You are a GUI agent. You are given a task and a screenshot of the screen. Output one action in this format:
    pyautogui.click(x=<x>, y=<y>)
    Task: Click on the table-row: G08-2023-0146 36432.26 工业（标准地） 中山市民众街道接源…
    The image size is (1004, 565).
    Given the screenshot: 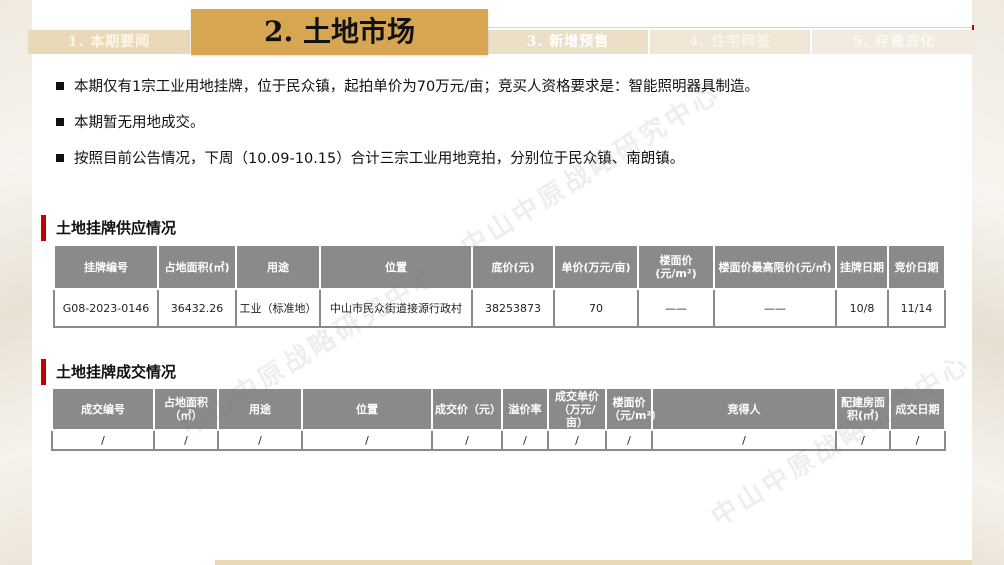 What is the action you would take?
    pyautogui.click(x=499, y=308)
    